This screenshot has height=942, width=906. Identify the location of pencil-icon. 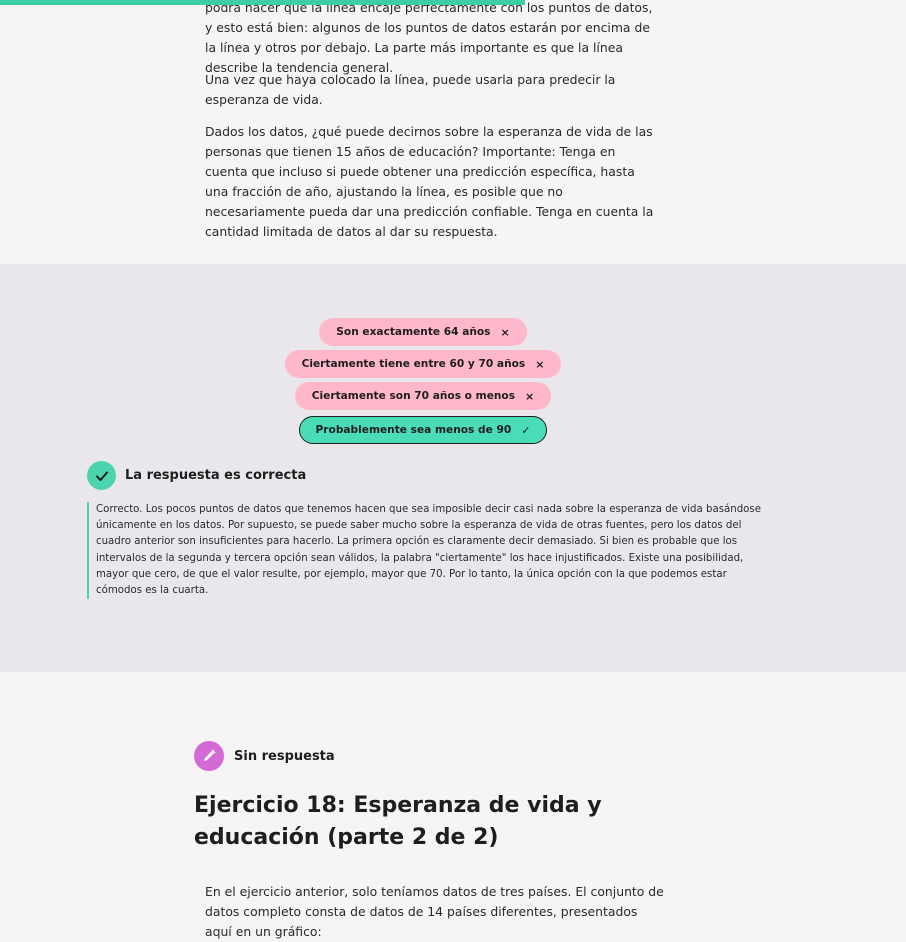
(209, 756).